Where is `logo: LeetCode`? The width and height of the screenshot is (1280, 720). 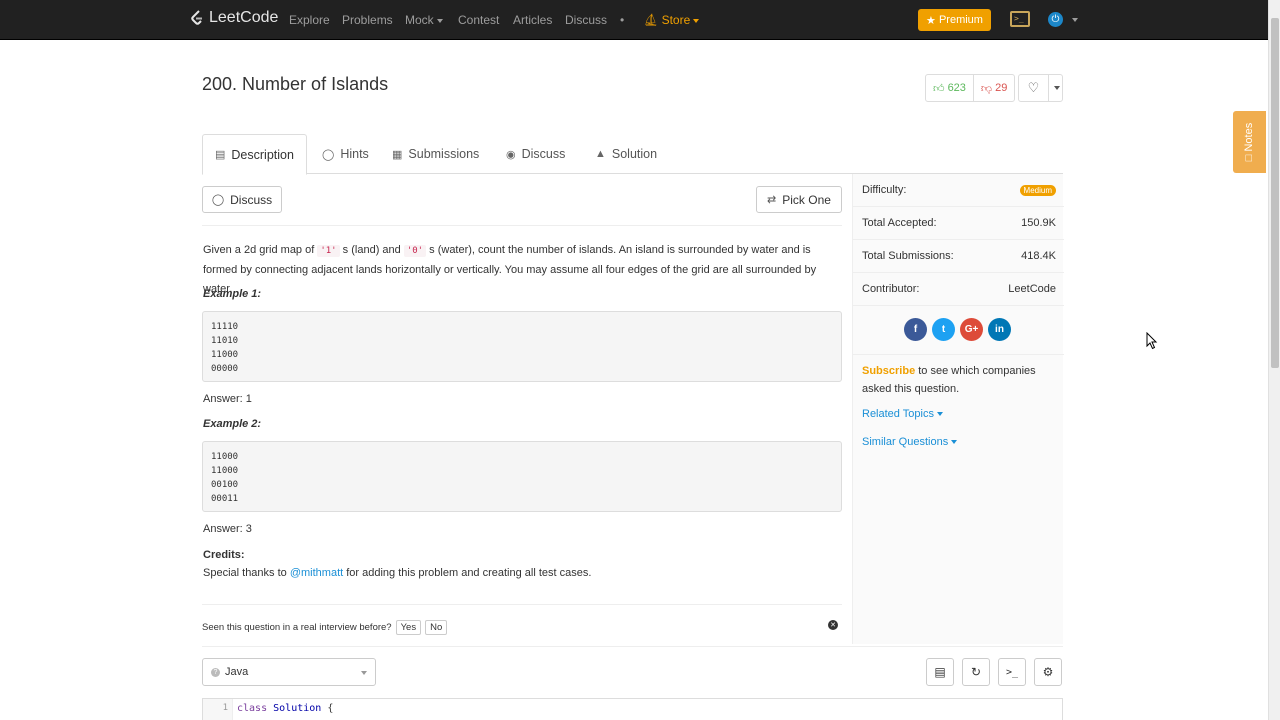 logo: LeetCode is located at coordinates (234, 18).